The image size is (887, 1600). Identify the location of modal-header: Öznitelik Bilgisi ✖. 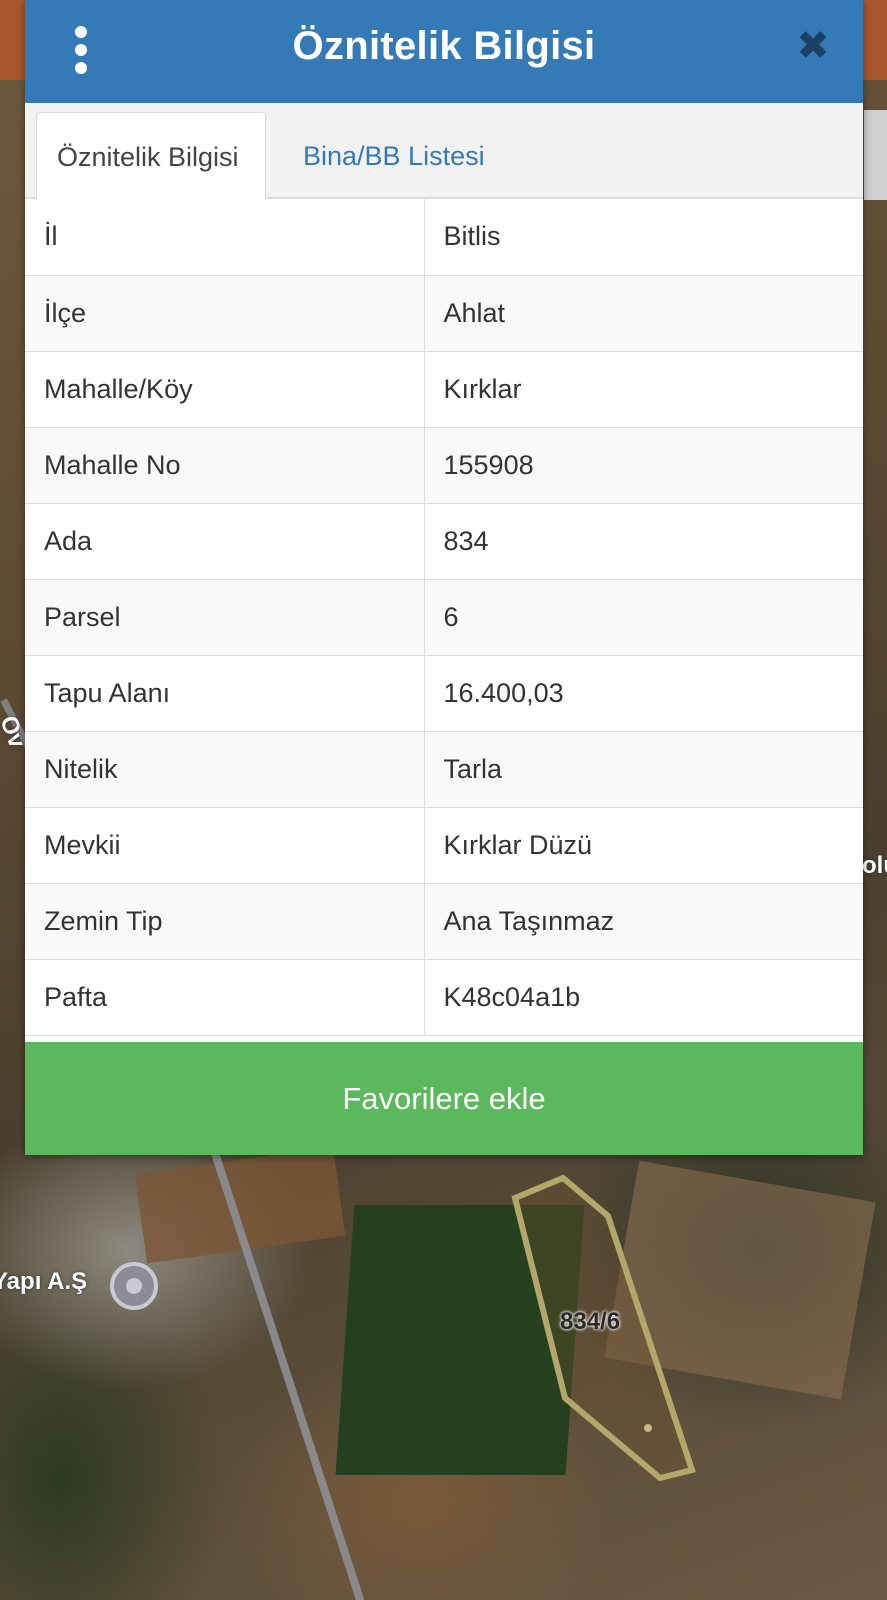
(444, 51).